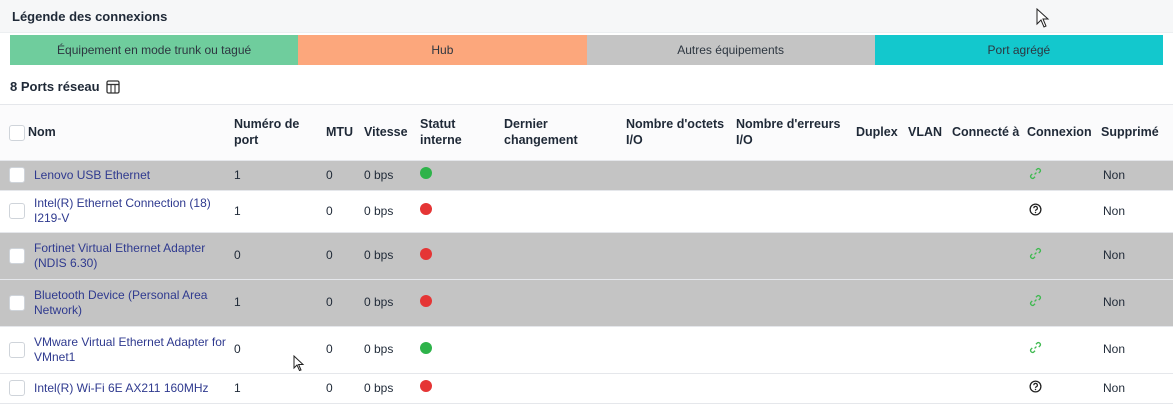 The width and height of the screenshot is (1173, 416). I want to click on col-deleted: Supprimé, so click(1136, 132).